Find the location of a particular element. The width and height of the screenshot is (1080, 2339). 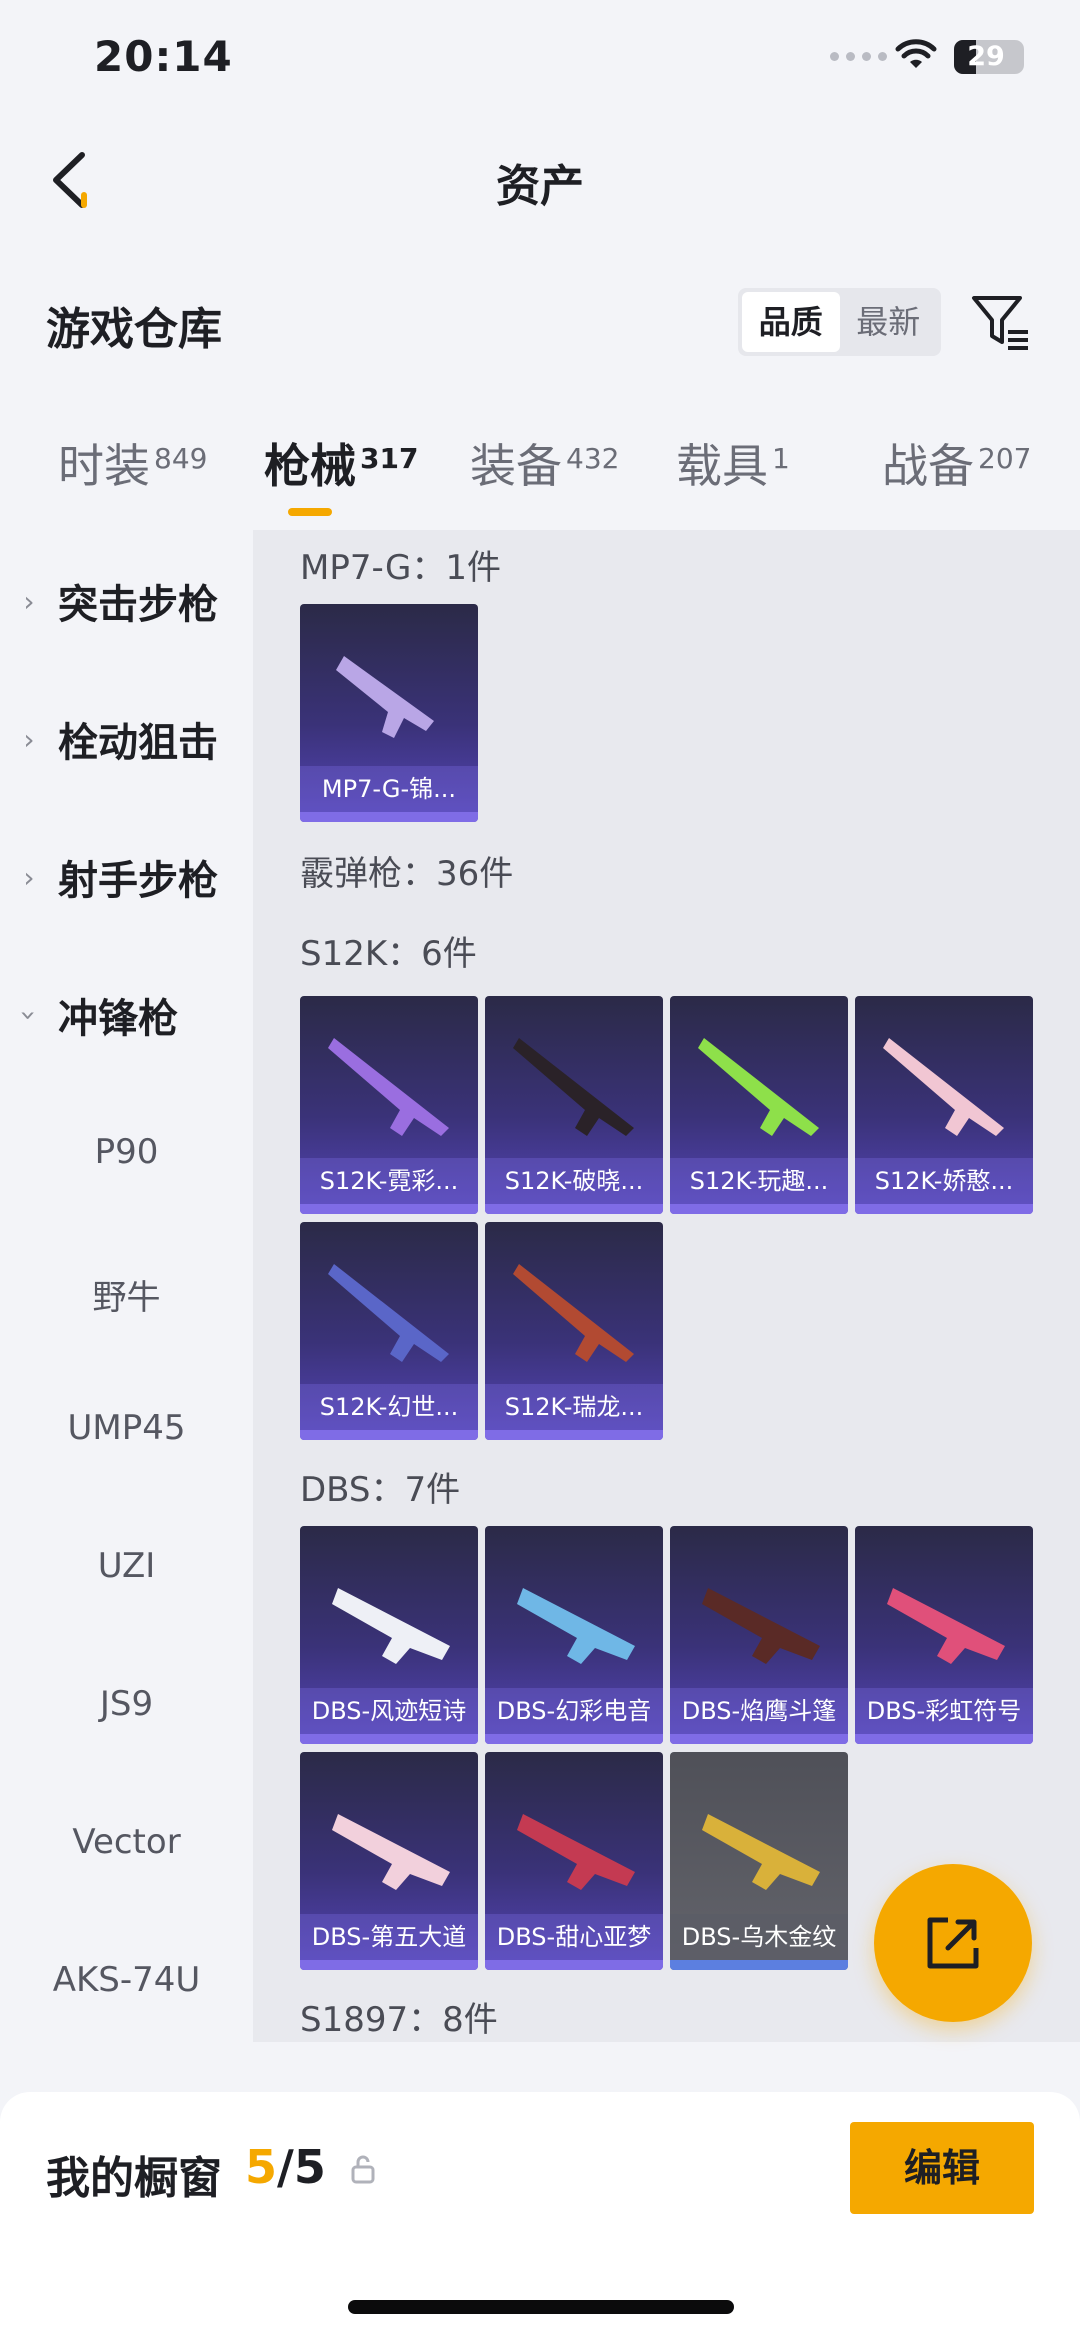

home-indicator is located at coordinates (541, 2307).